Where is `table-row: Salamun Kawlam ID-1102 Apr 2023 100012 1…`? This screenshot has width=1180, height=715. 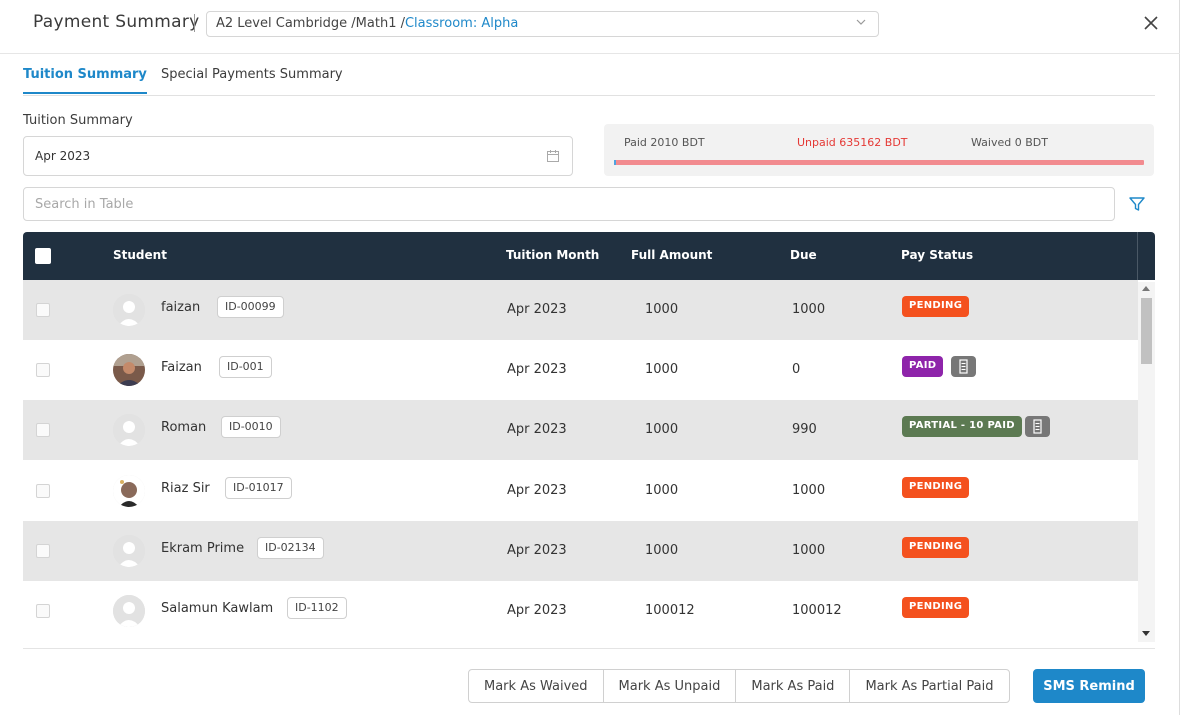 table-row: Salamun Kawlam ID-1102 Apr 2023 100012 1… is located at coordinates (580, 611).